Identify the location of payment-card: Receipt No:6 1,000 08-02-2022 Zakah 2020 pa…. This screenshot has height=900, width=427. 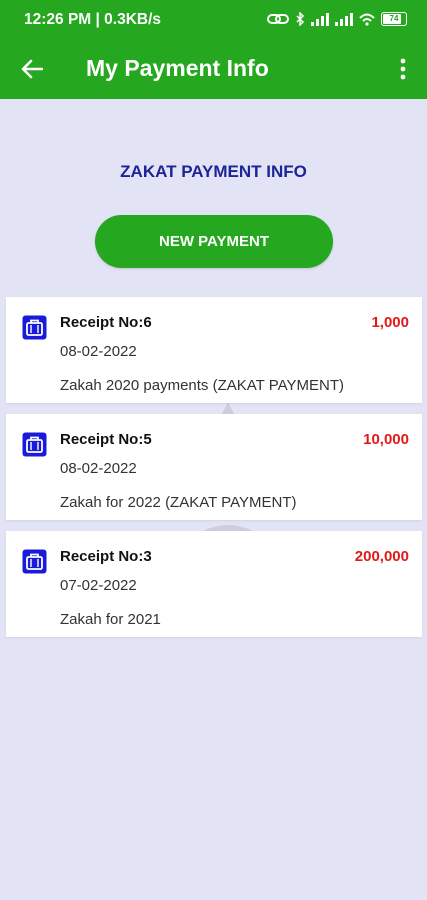
(214, 350).